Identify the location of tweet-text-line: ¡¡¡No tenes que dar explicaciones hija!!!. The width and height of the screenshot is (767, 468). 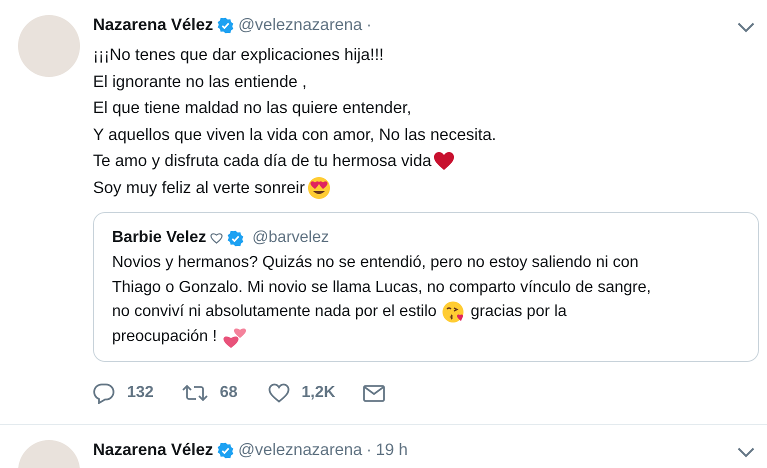
(238, 55).